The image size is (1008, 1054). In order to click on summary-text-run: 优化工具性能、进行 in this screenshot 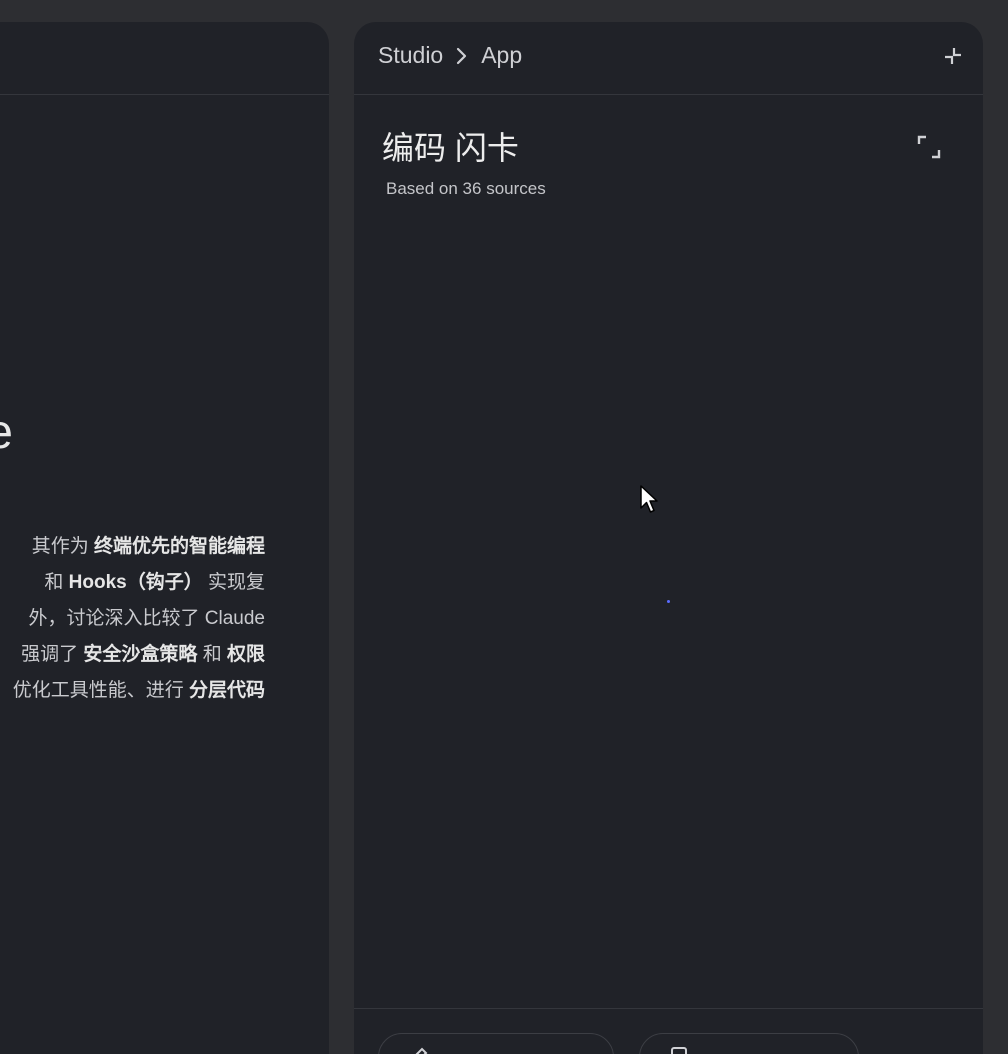, I will do `click(100, 690)`.